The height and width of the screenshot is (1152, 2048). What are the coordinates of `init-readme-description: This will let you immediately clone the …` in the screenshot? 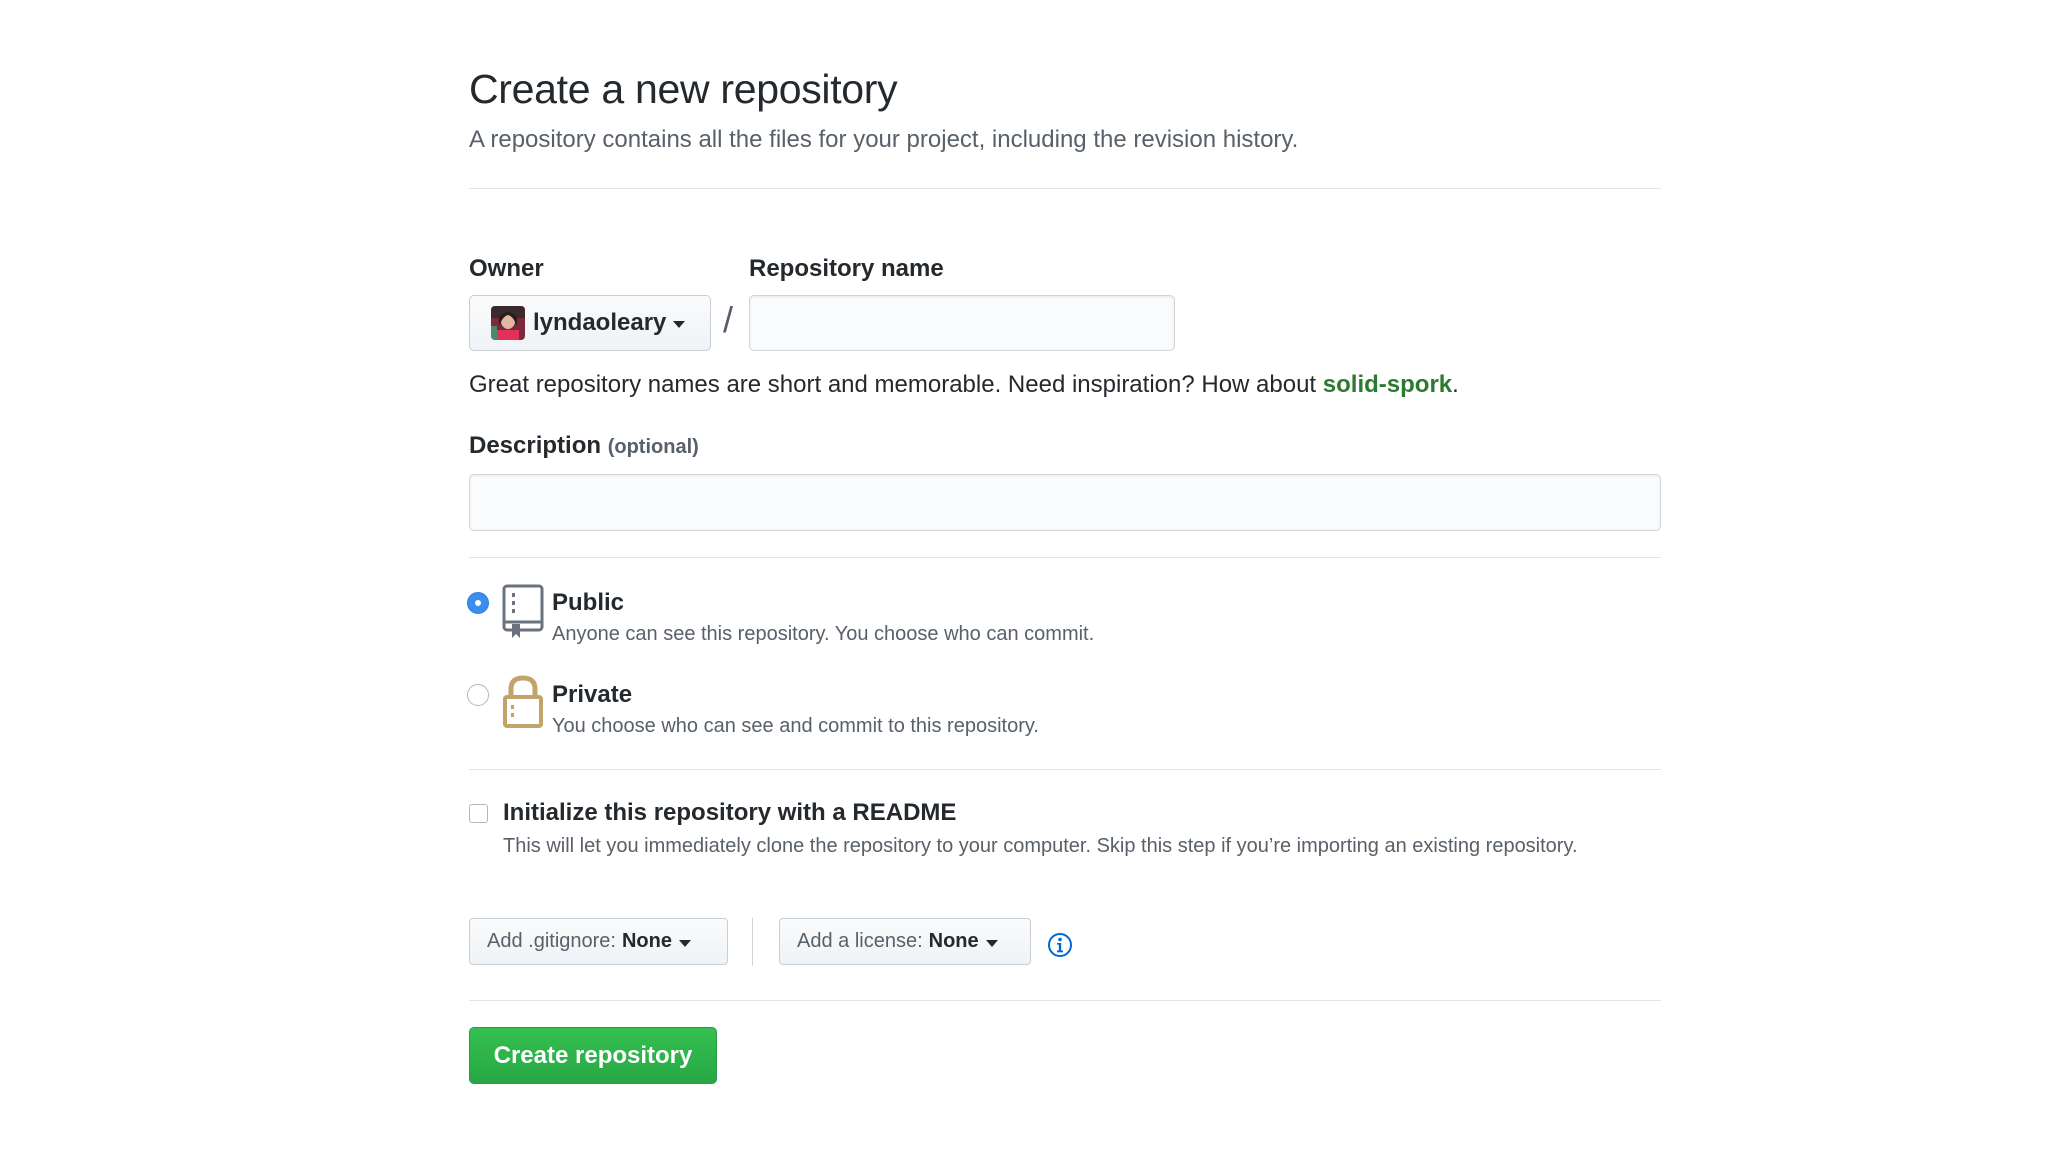 It's located at (1040, 846).